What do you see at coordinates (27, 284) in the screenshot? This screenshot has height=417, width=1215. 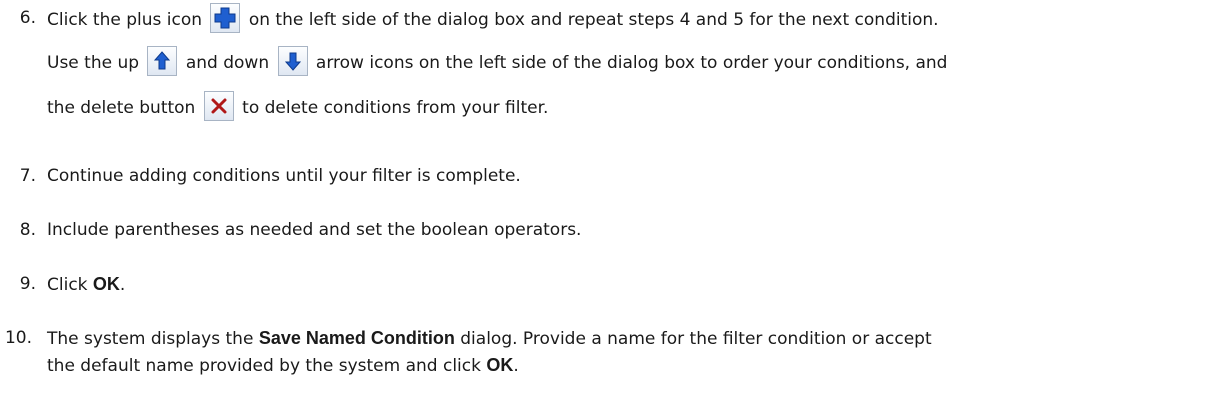 I see `step-number: 9.` at bounding box center [27, 284].